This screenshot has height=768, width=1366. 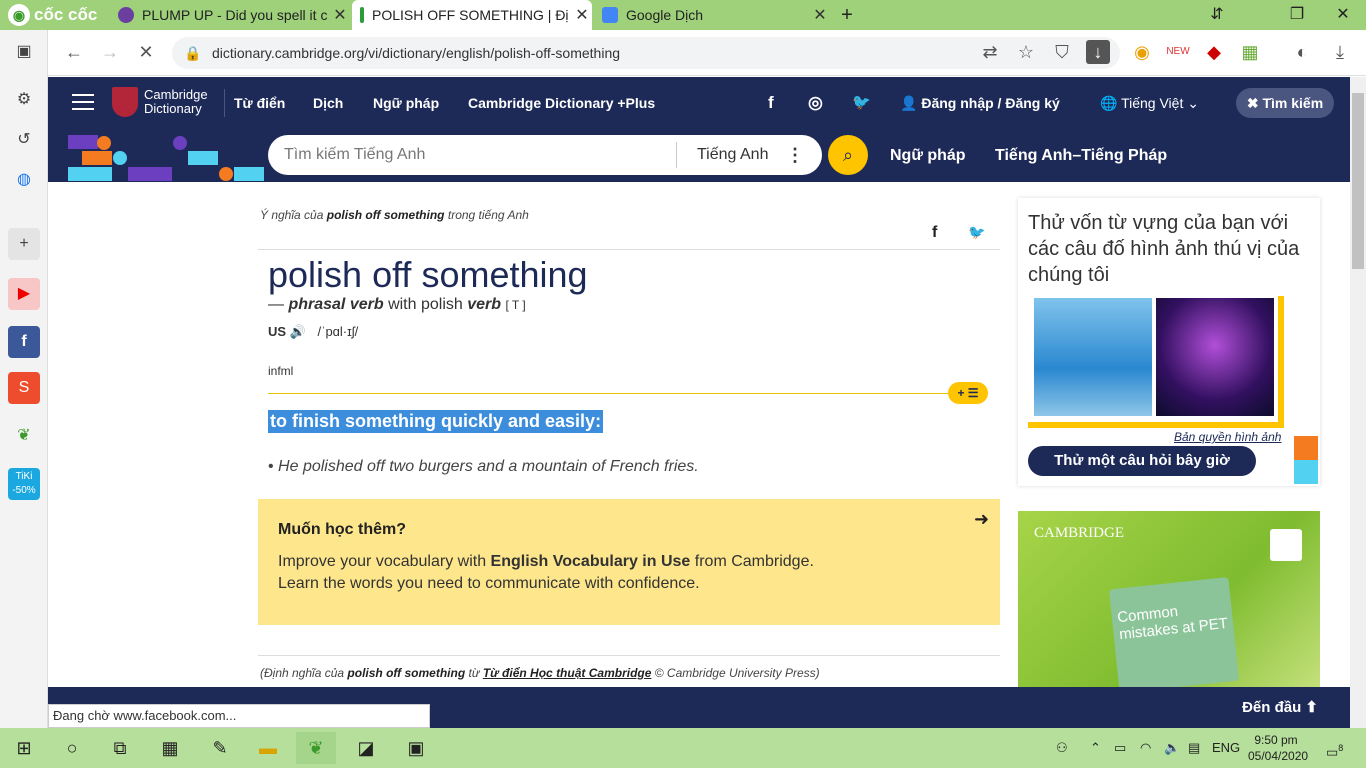 What do you see at coordinates (1062, 748) in the screenshot?
I see `people-icon: ⚇` at bounding box center [1062, 748].